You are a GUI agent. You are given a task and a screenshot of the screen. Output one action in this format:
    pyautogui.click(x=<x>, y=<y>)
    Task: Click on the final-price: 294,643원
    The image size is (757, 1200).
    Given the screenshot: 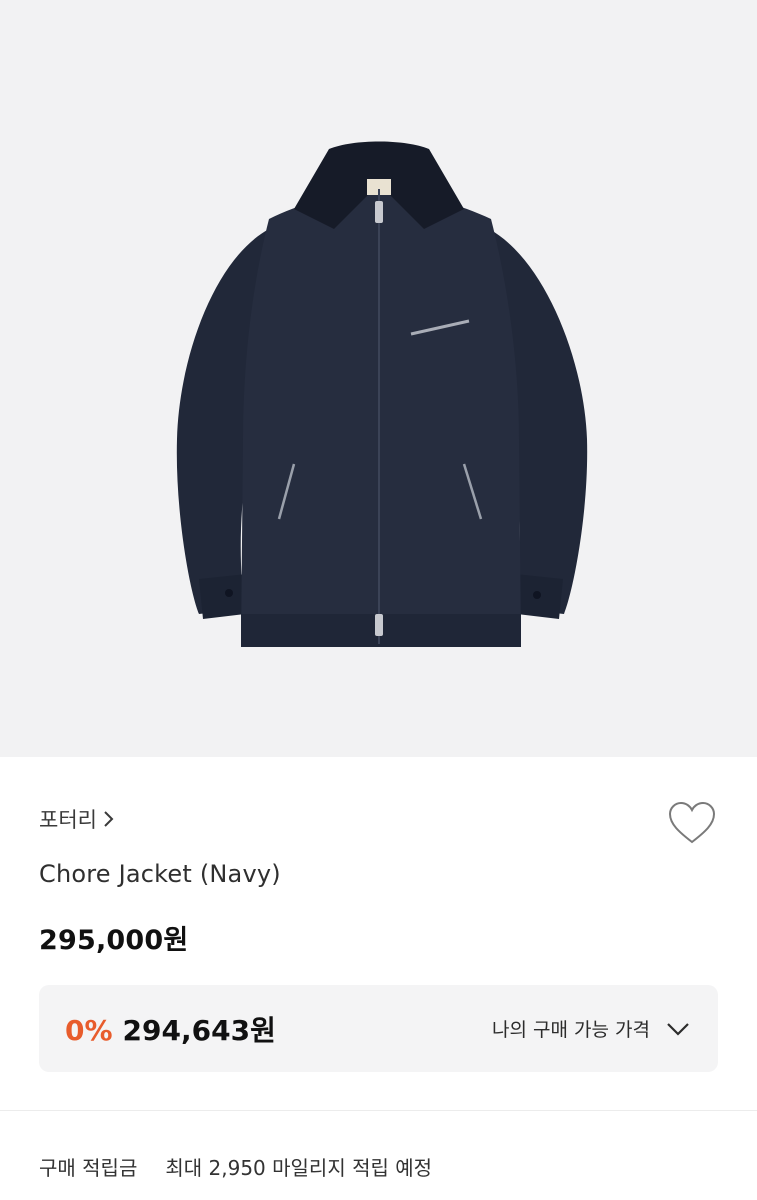 What is the action you would take?
    pyautogui.click(x=199, y=1030)
    